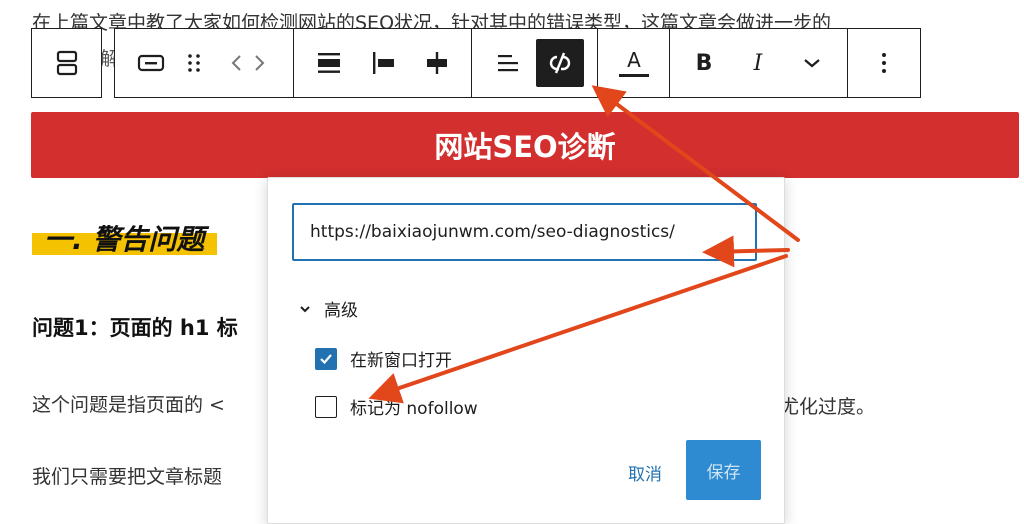 The image size is (1024, 524). What do you see at coordinates (127, 477) in the screenshot?
I see `paragraph-2: 我们只需要把文章标题` at bounding box center [127, 477].